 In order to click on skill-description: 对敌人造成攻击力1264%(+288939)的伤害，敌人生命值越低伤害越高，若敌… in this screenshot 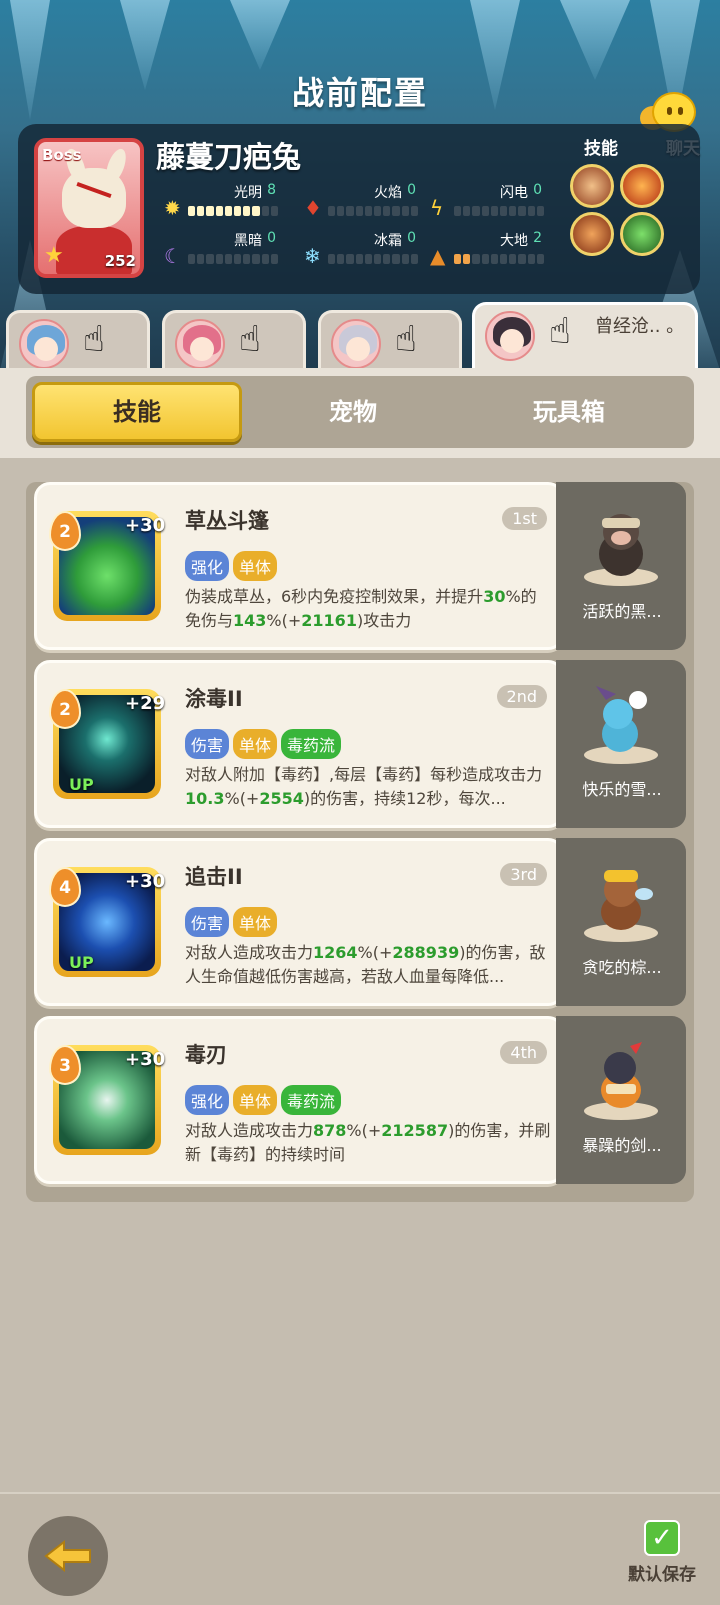, I will do `click(365, 964)`.